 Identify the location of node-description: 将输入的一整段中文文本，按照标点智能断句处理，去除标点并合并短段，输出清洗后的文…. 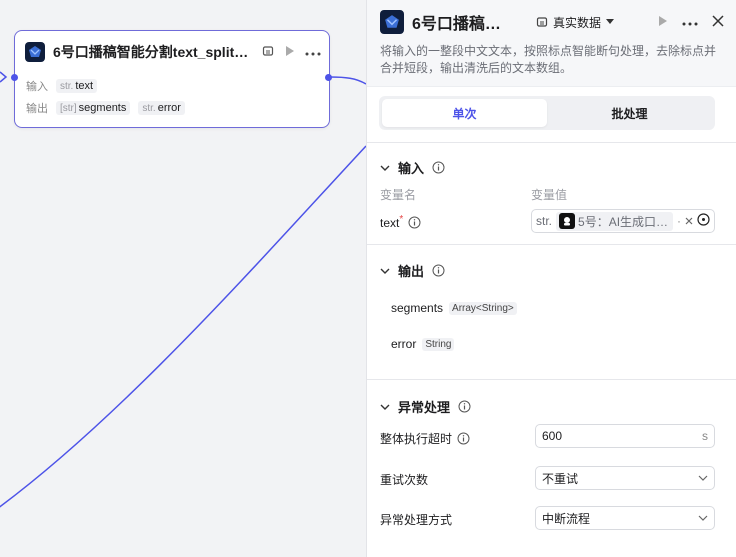
(548, 59).